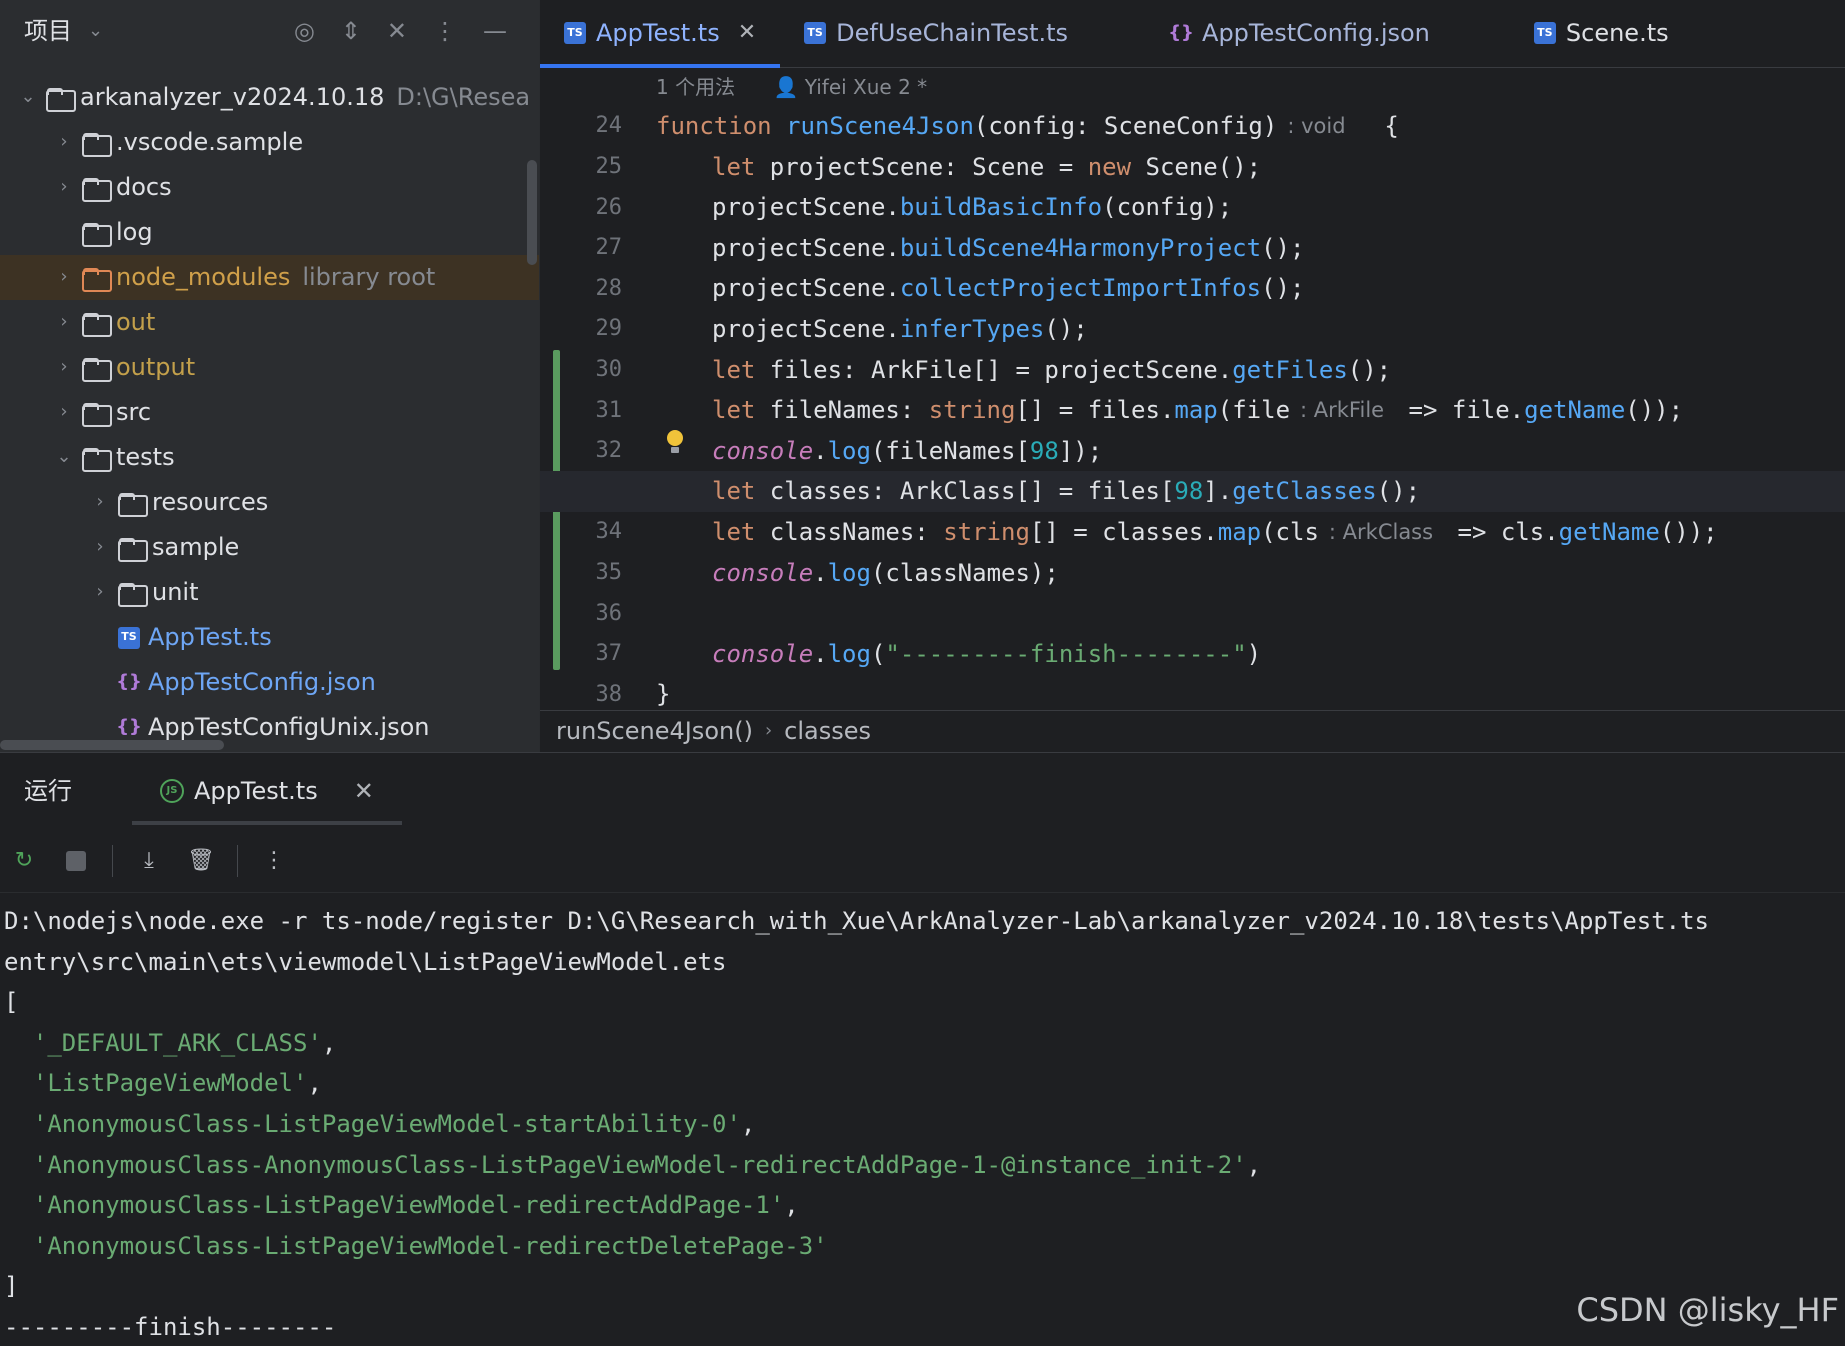 Image resolution: width=1845 pixels, height=1346 pixels. What do you see at coordinates (170, 1083) in the screenshot?
I see `console-string: 'ListPageViewModel'` at bounding box center [170, 1083].